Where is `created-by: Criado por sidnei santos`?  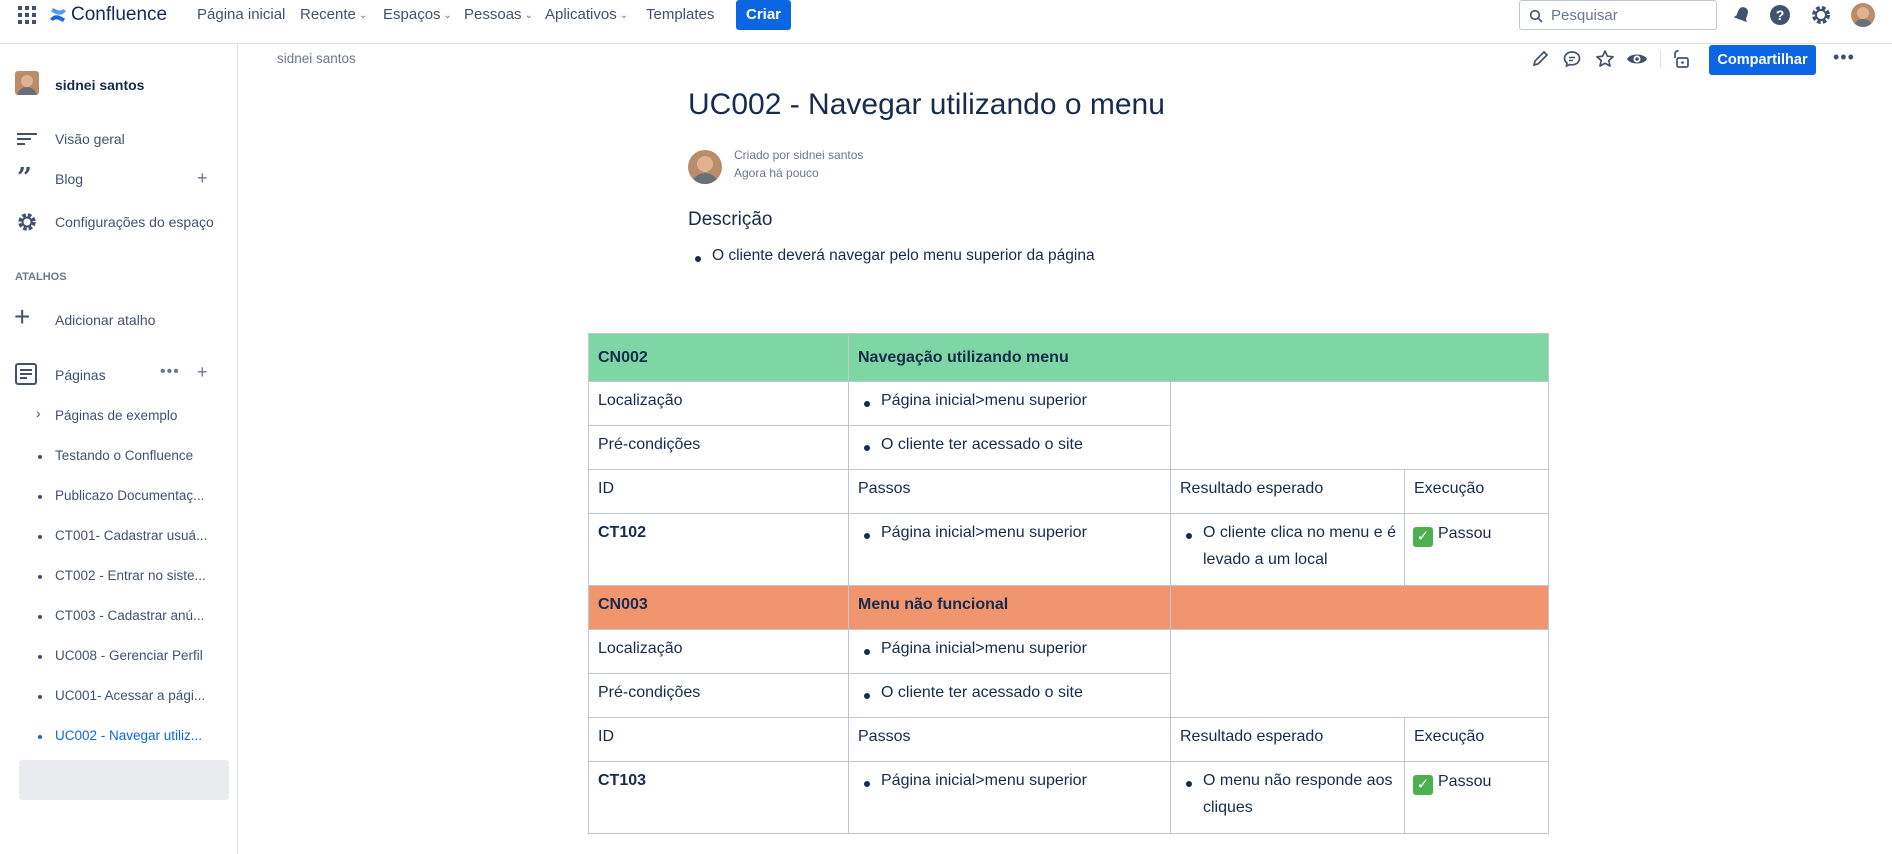 created-by: Criado por sidnei santos is located at coordinates (798, 155).